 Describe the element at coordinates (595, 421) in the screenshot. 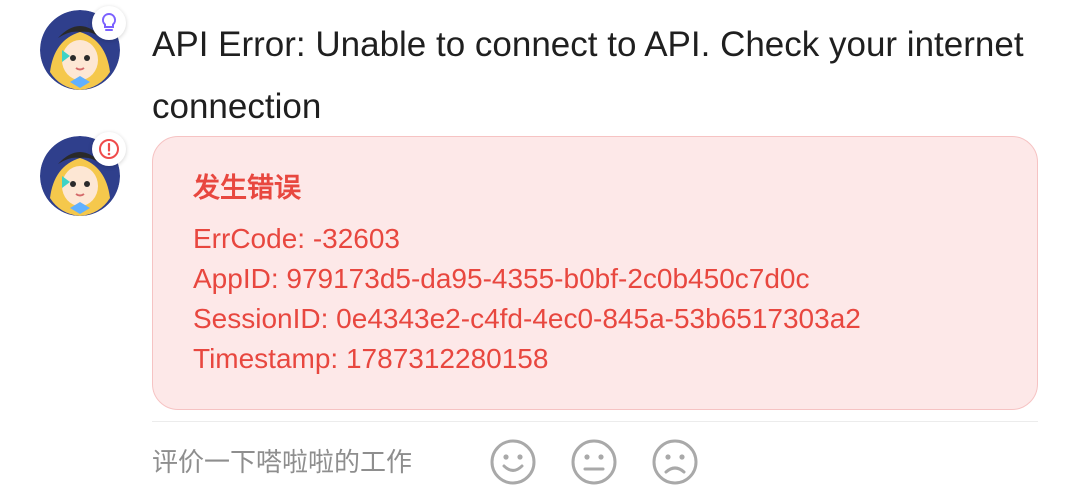

I see `divider` at that location.